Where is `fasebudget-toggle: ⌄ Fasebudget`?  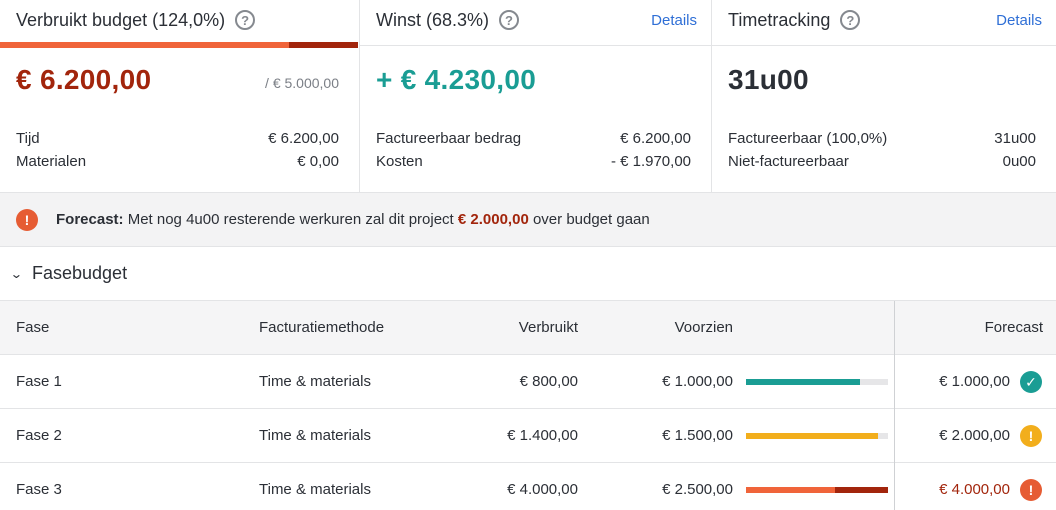 fasebudget-toggle: ⌄ Fasebudget is located at coordinates (528, 274).